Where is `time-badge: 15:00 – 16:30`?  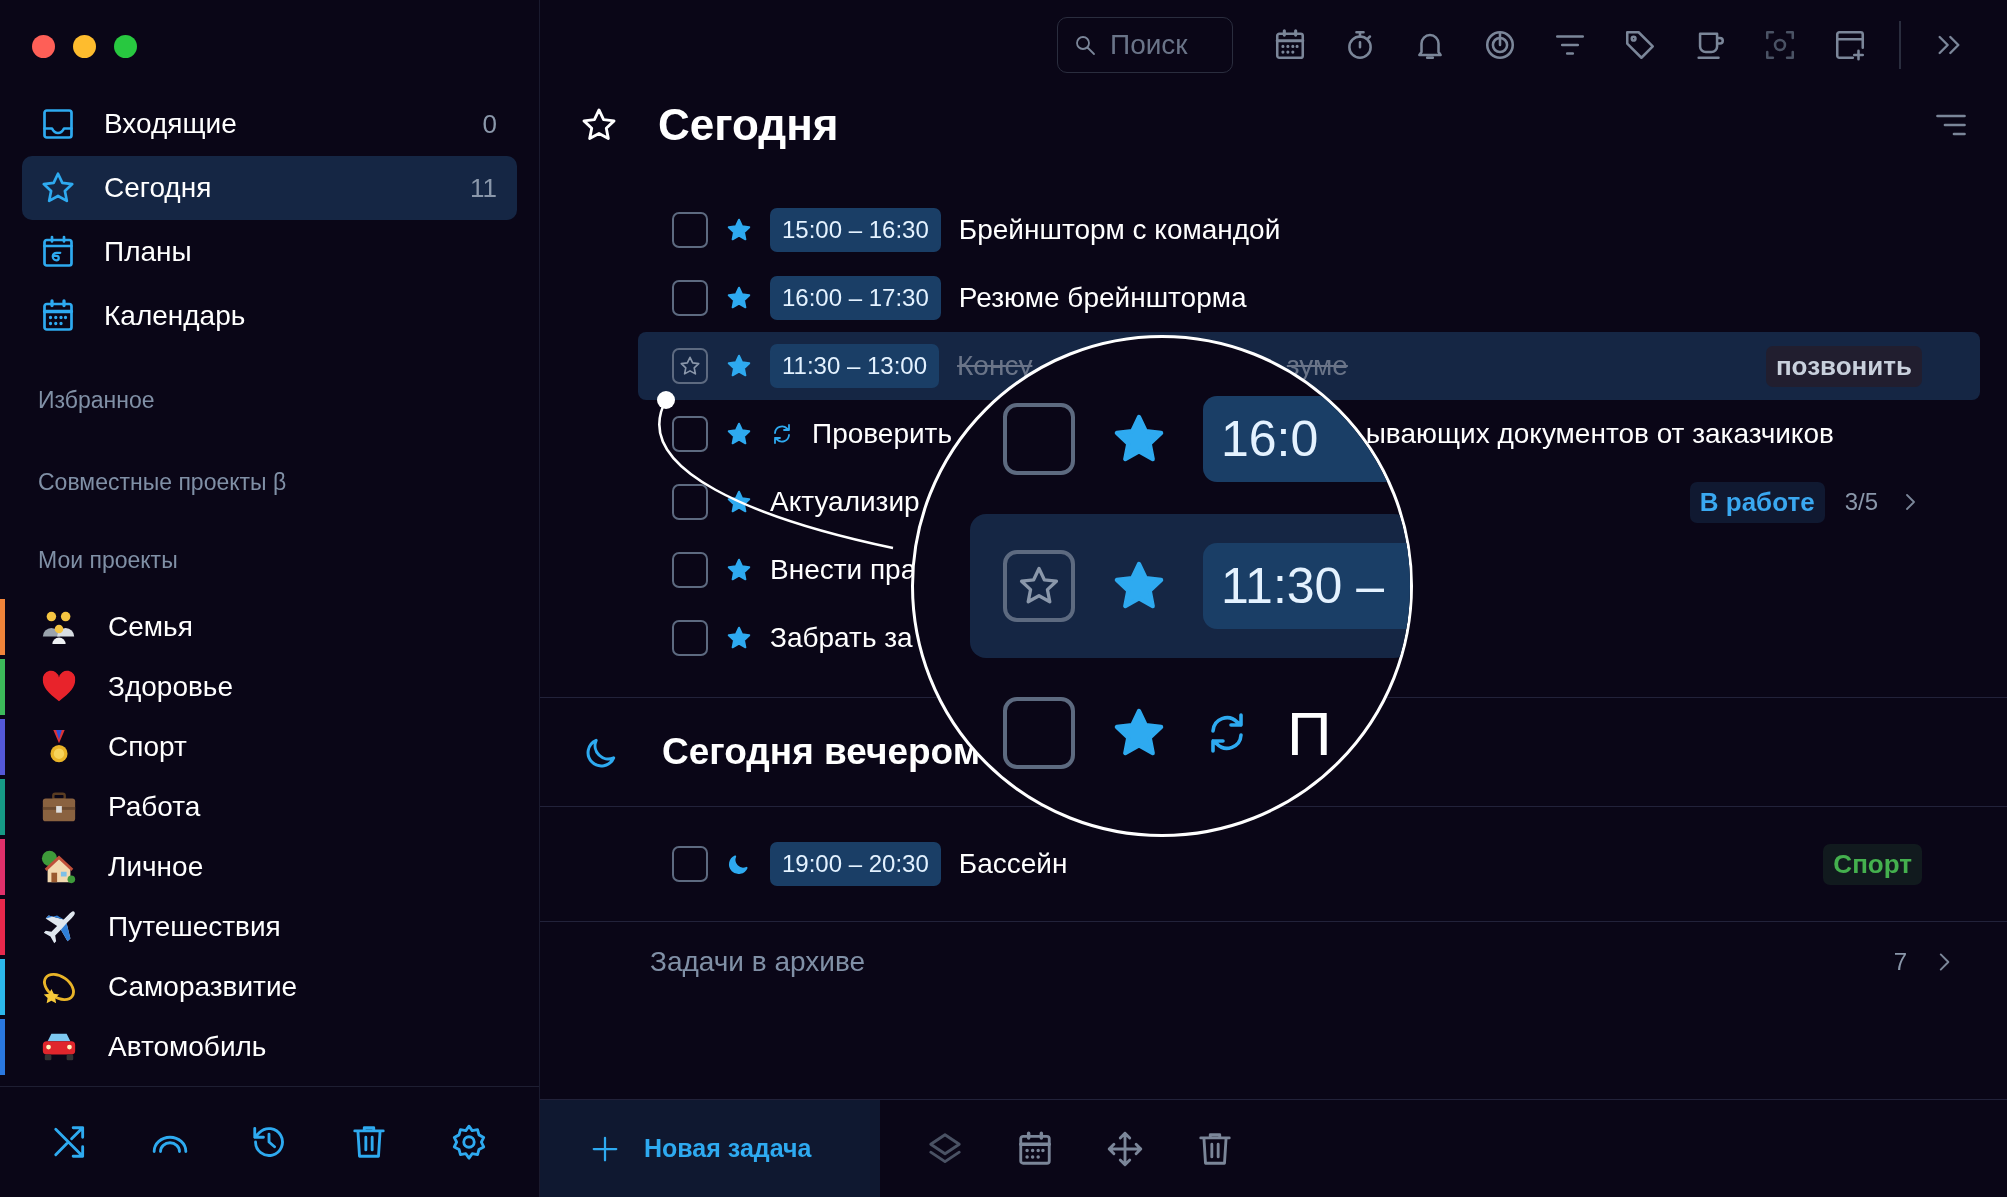 time-badge: 15:00 – 16:30 is located at coordinates (855, 230).